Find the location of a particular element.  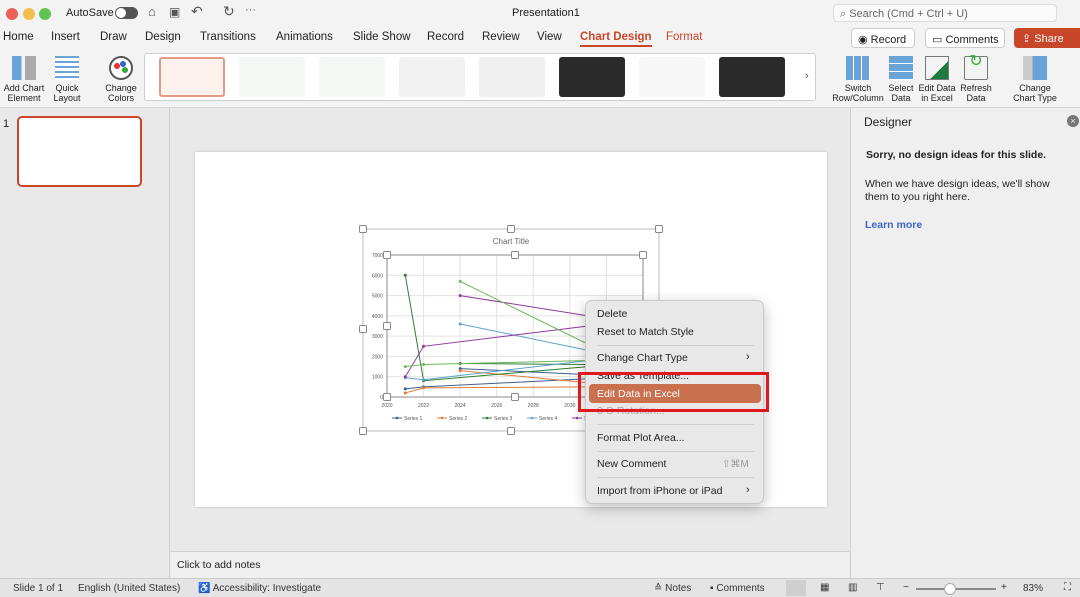

menu-item-import-from-iphone: Import from iPhone or iPad is located at coordinates (659, 491).